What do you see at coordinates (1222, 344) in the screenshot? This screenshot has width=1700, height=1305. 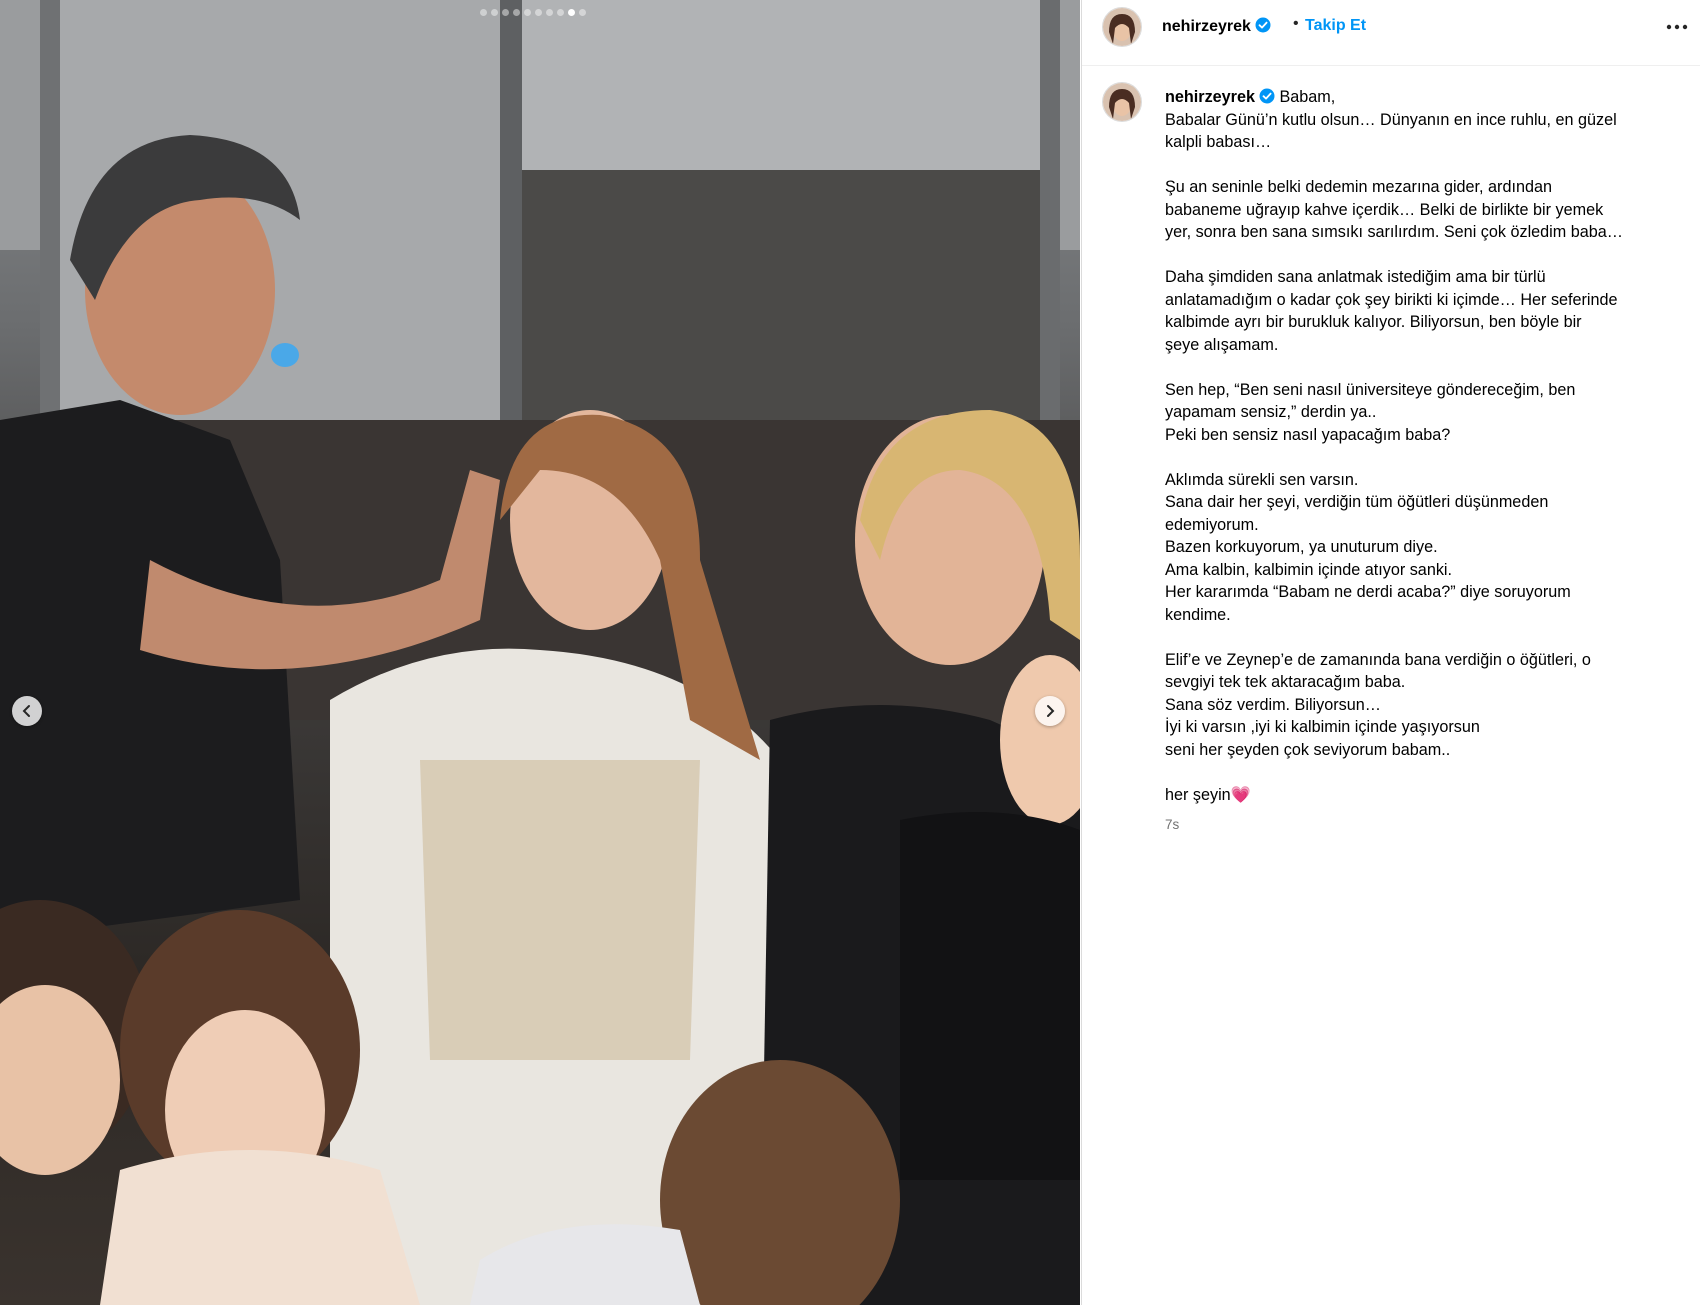 I see `caption-line: şeye alışamam.` at bounding box center [1222, 344].